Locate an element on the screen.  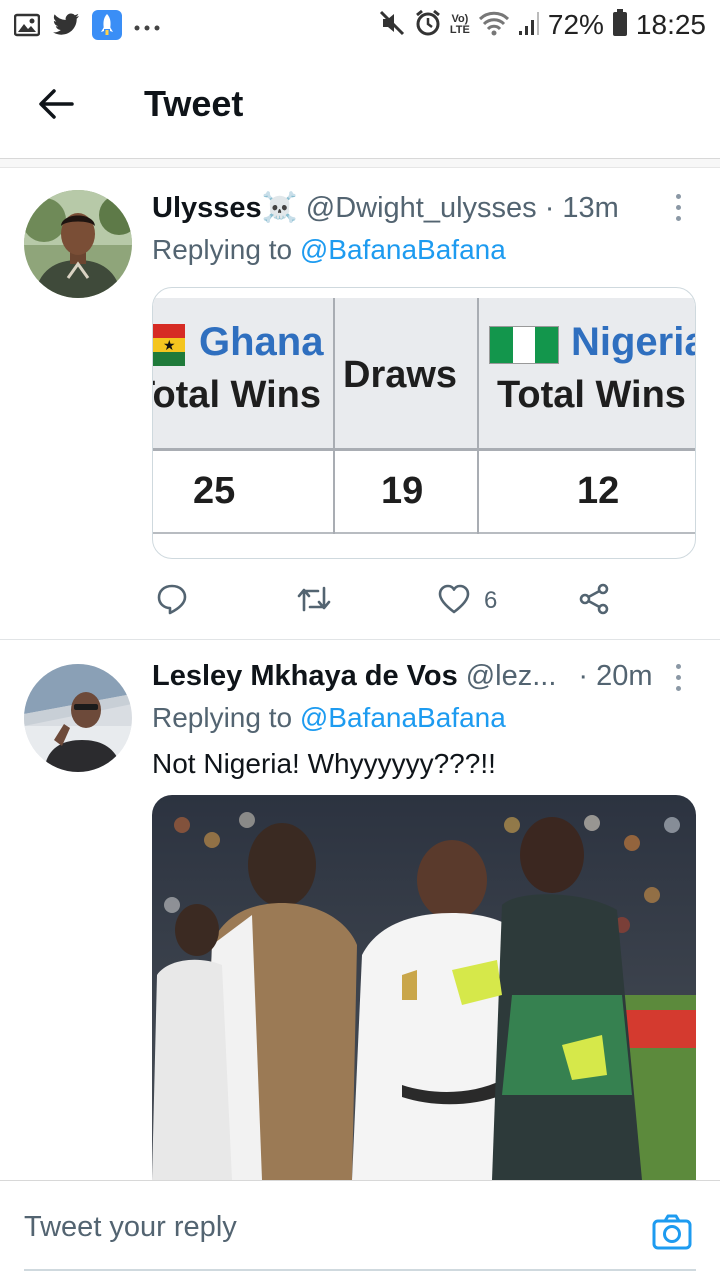
share-button is located at coordinates (594, 601).